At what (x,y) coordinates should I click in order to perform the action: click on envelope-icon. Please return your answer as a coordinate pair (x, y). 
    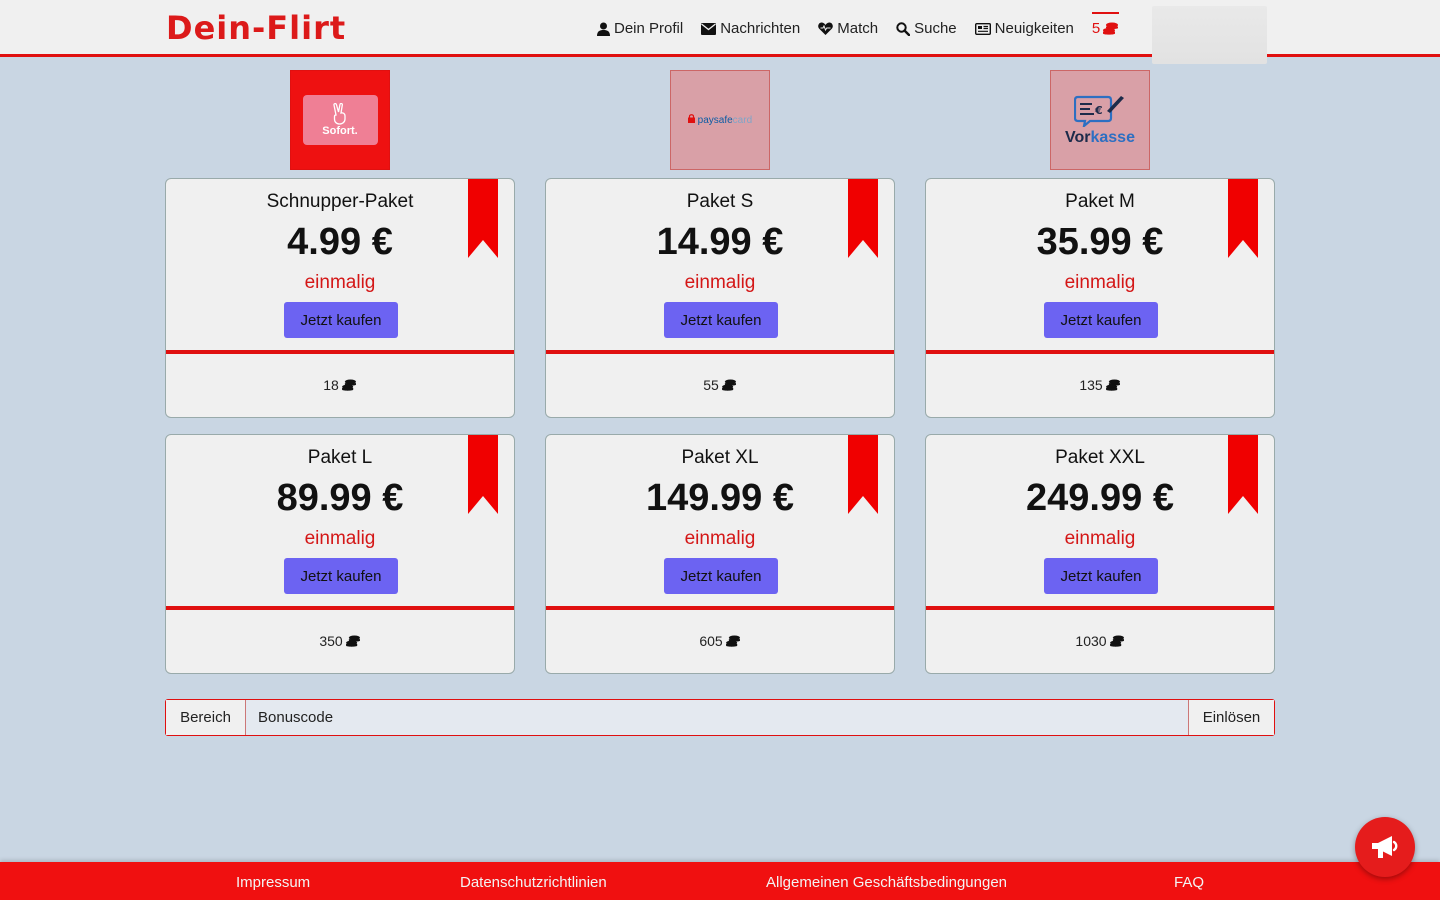
    Looking at the image, I should click on (709, 28).